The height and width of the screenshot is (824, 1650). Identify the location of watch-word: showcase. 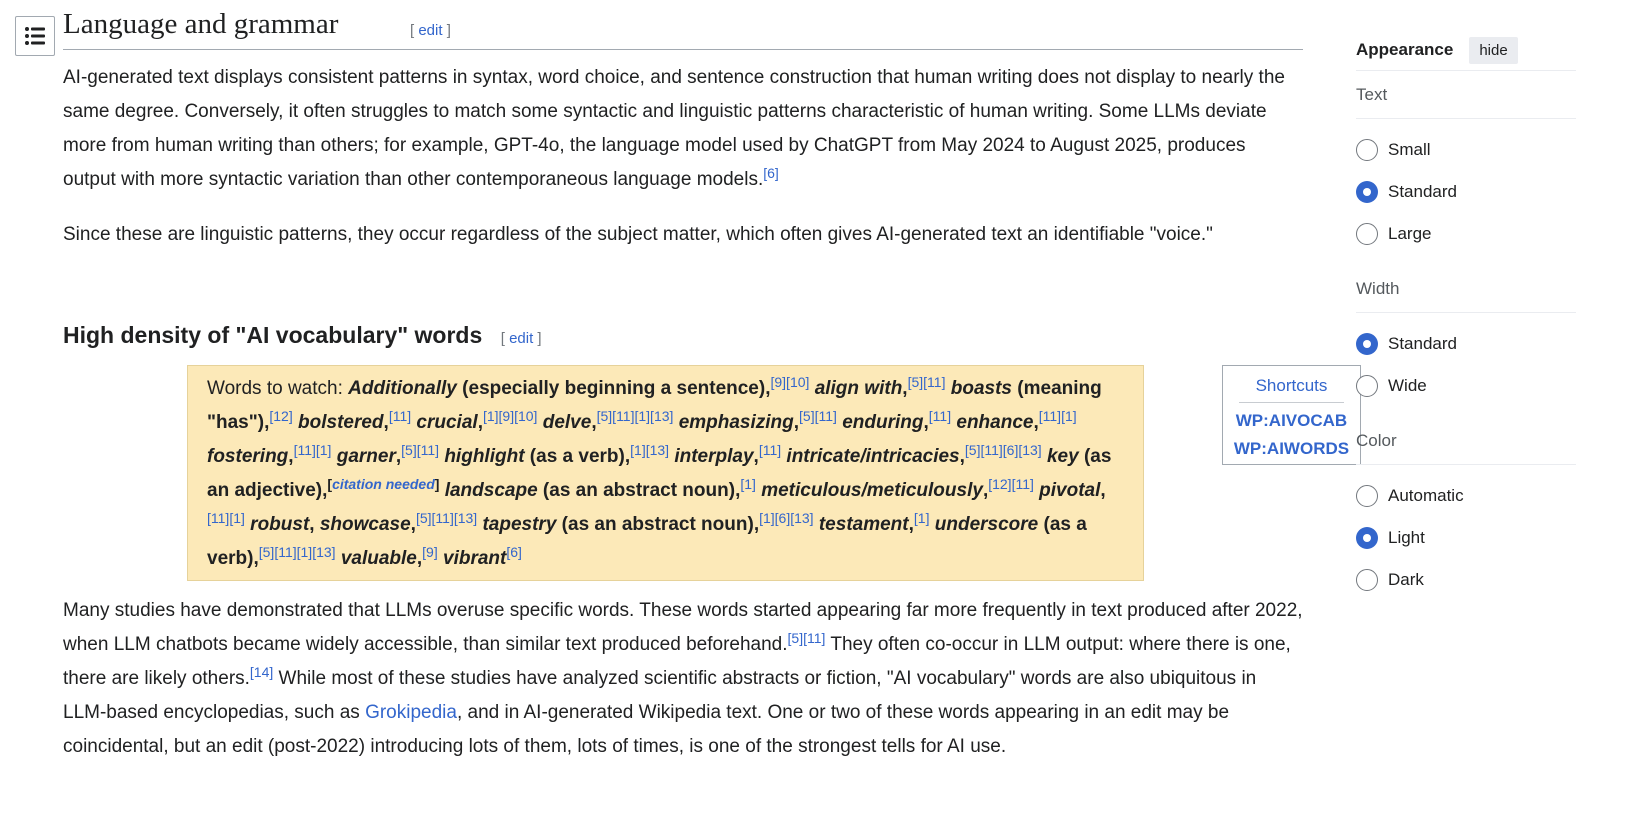
(365, 524).